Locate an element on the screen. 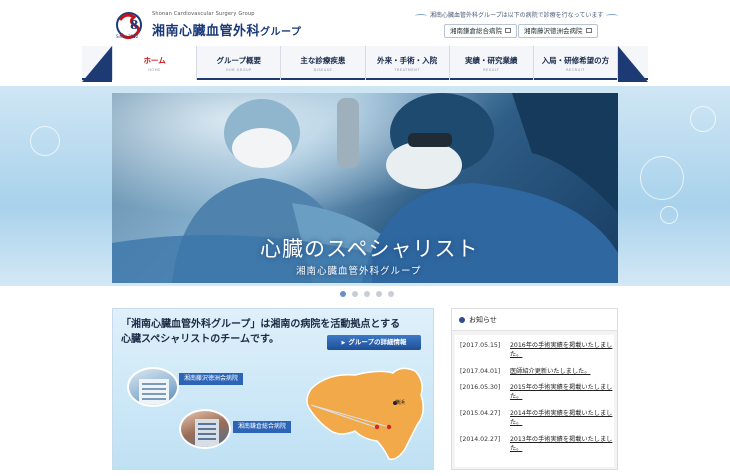 This screenshot has height=476, width=730. news-date: [2017.05.15] is located at coordinates (480, 345).